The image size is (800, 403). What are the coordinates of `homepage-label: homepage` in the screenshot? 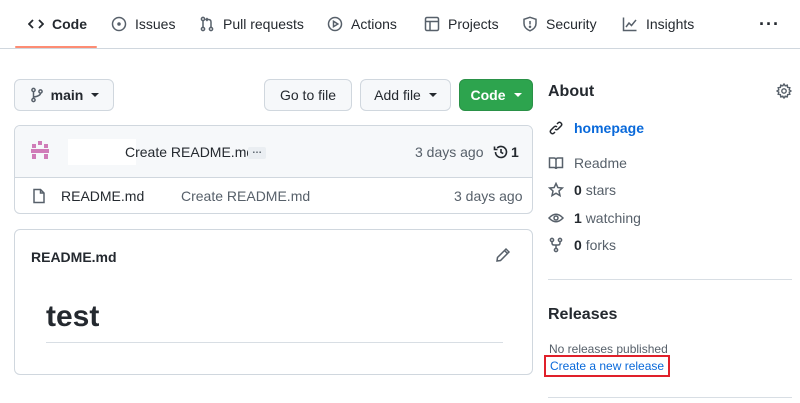 It's located at (609, 128).